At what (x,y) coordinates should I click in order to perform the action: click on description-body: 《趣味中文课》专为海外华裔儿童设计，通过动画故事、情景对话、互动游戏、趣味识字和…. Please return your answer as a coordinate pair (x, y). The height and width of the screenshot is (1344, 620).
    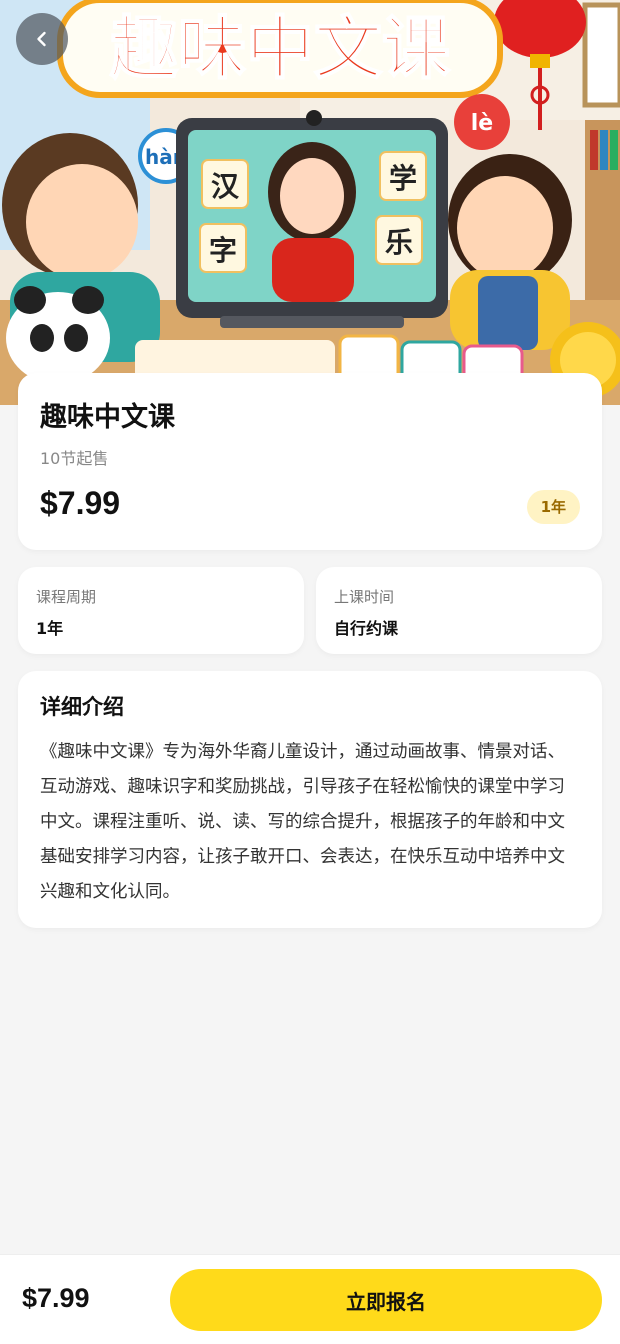
    Looking at the image, I should click on (302, 822).